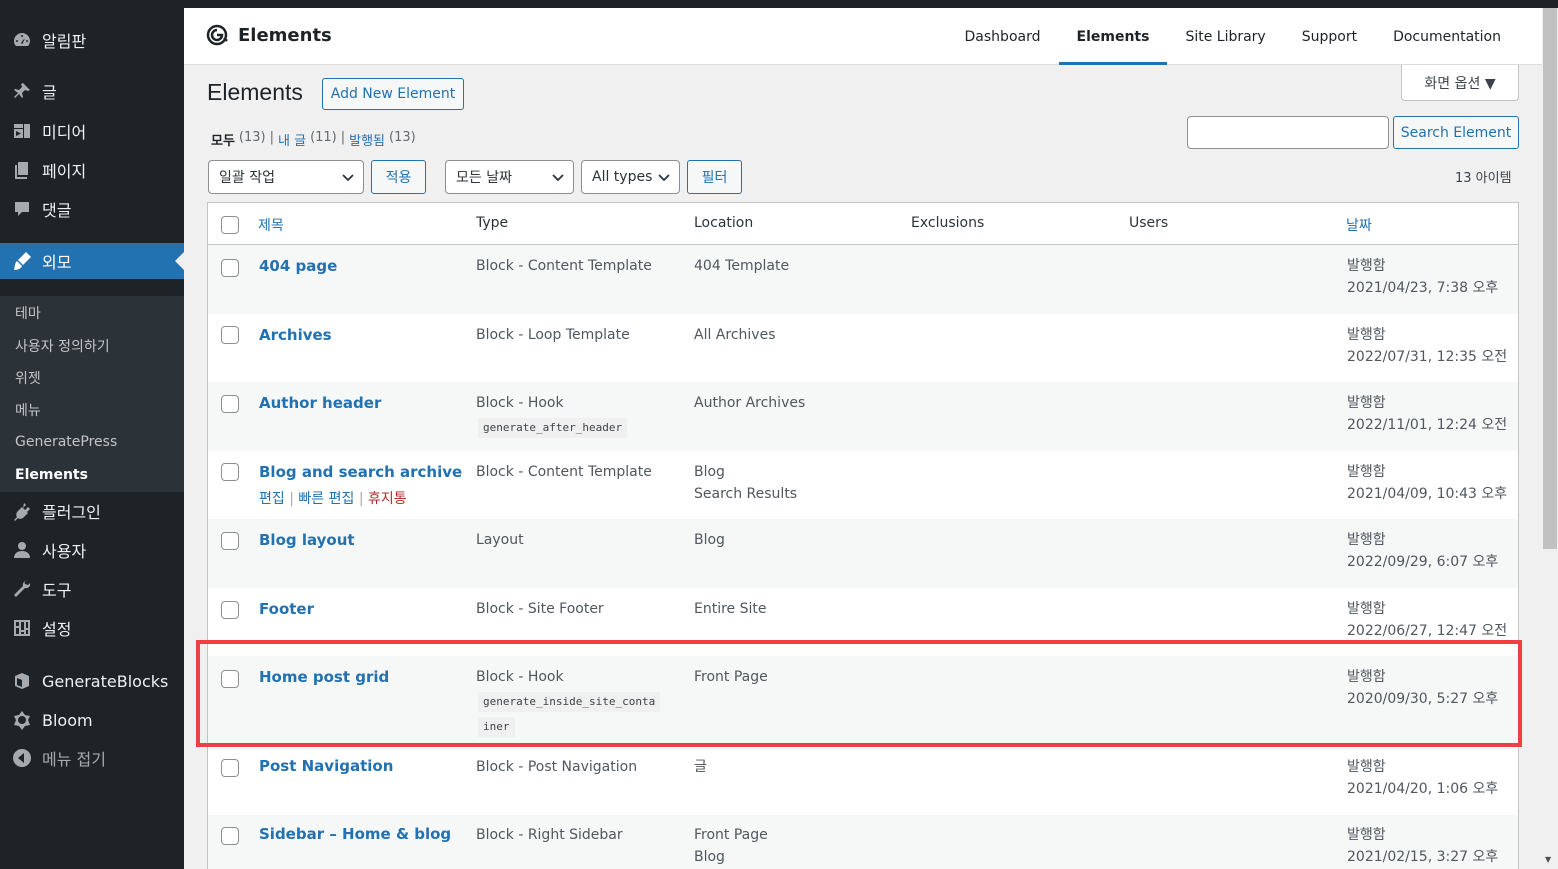  I want to click on sidebar-item-comments: 댓글, so click(92, 209).